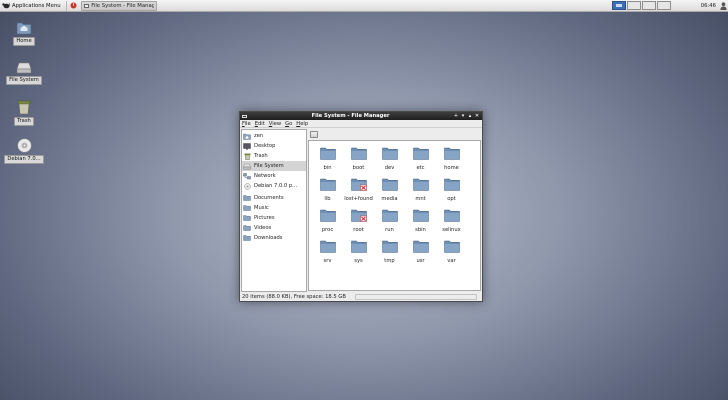  What do you see at coordinates (274, 136) in the screenshot?
I see `sidebar-item-home: zen` at bounding box center [274, 136].